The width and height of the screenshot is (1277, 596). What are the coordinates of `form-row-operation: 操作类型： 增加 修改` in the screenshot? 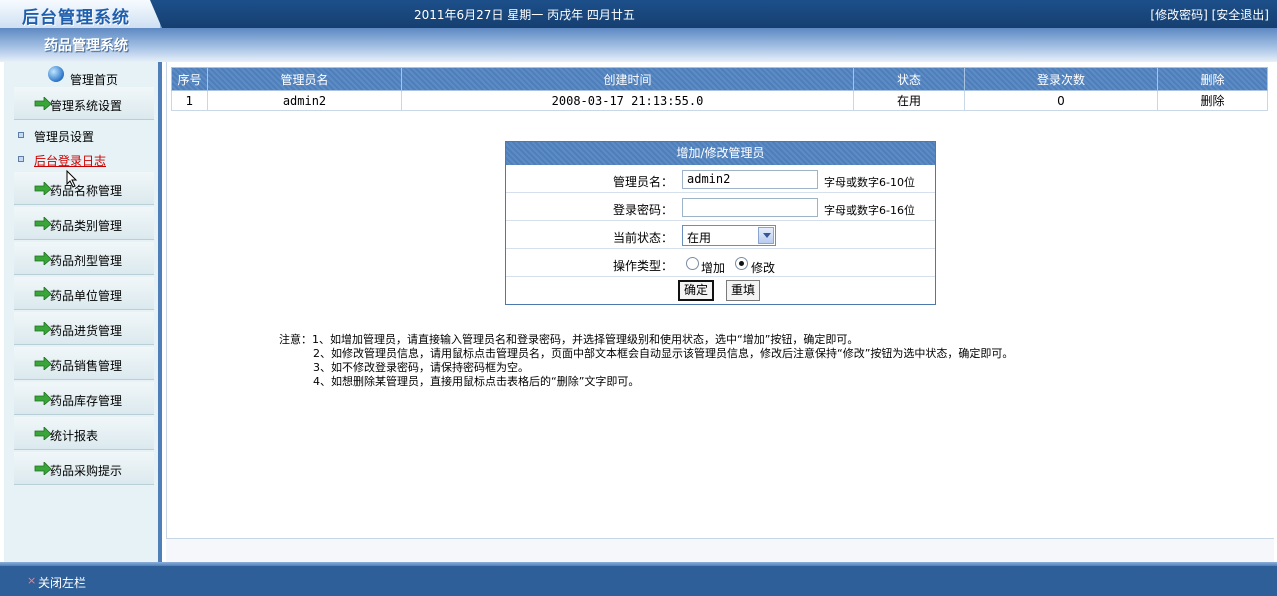 It's located at (720, 263).